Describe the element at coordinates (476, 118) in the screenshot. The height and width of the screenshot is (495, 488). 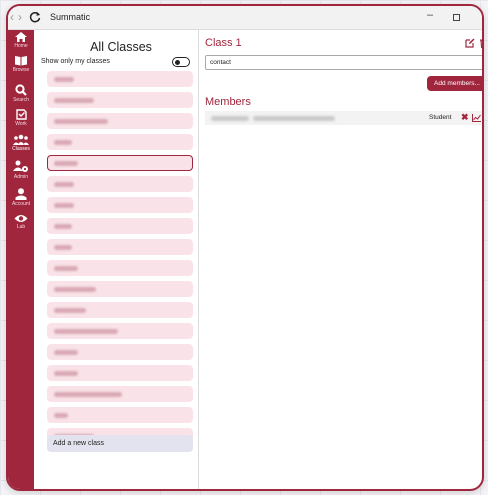
I see `progress-chart-icon` at that location.